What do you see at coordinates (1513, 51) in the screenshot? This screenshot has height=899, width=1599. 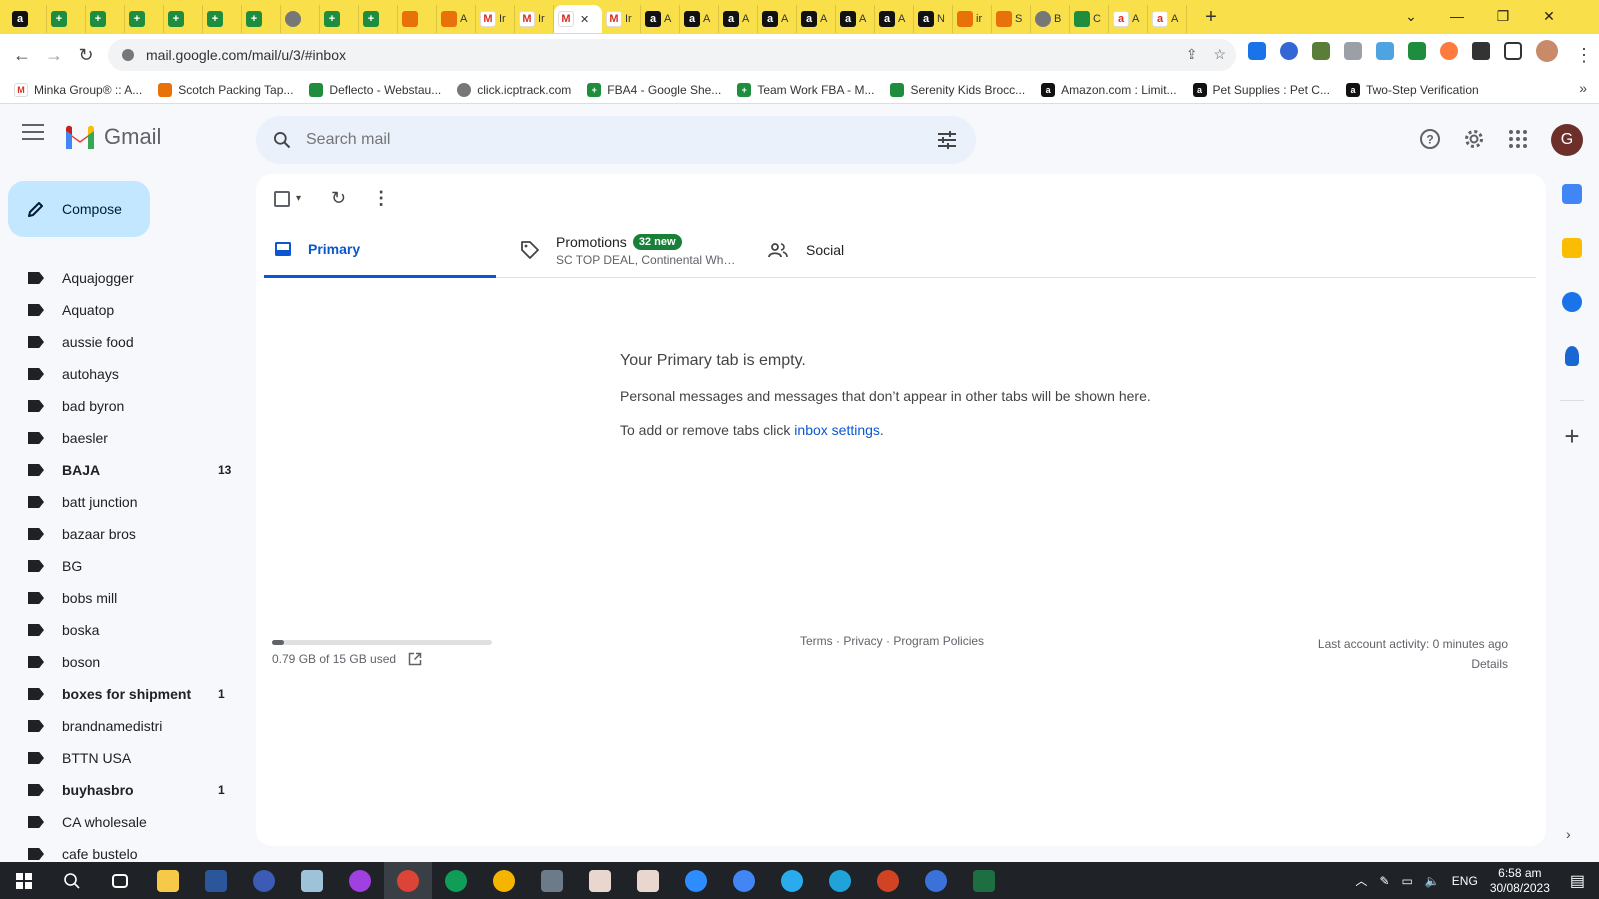 I see `side-panel-icon` at bounding box center [1513, 51].